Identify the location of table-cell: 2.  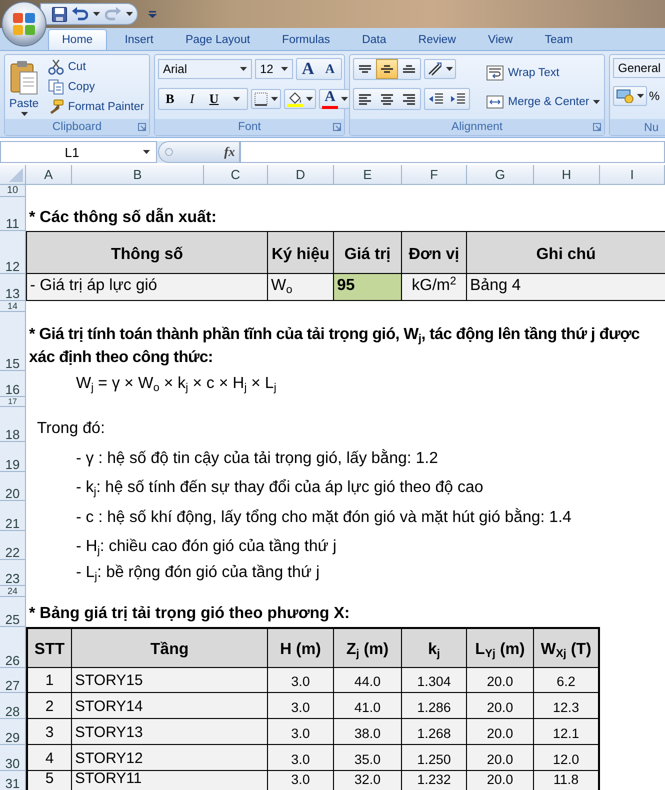
(49, 706).